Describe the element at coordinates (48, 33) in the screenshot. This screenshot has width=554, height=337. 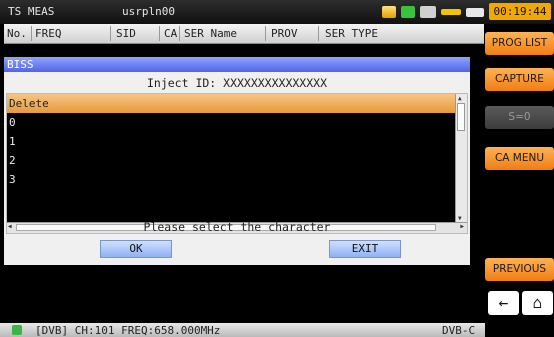
I see `column-header-freq: FREQ` at that location.